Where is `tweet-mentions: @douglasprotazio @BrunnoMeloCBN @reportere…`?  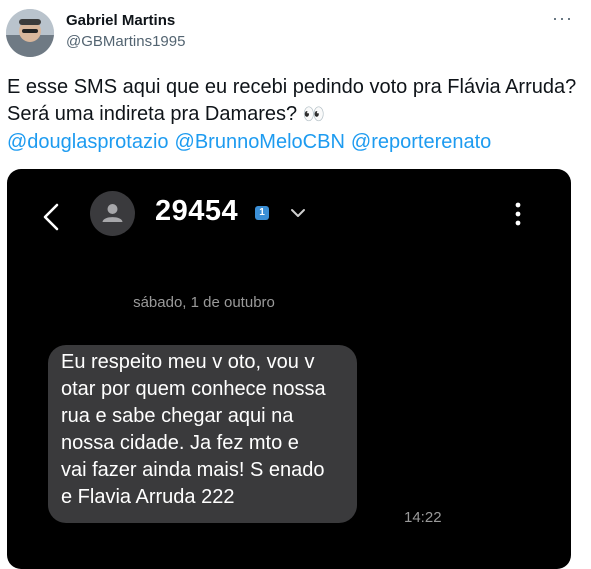 tweet-mentions: @douglasprotazio @BrunnoMeloCBN @reportere… is located at coordinates (252, 142).